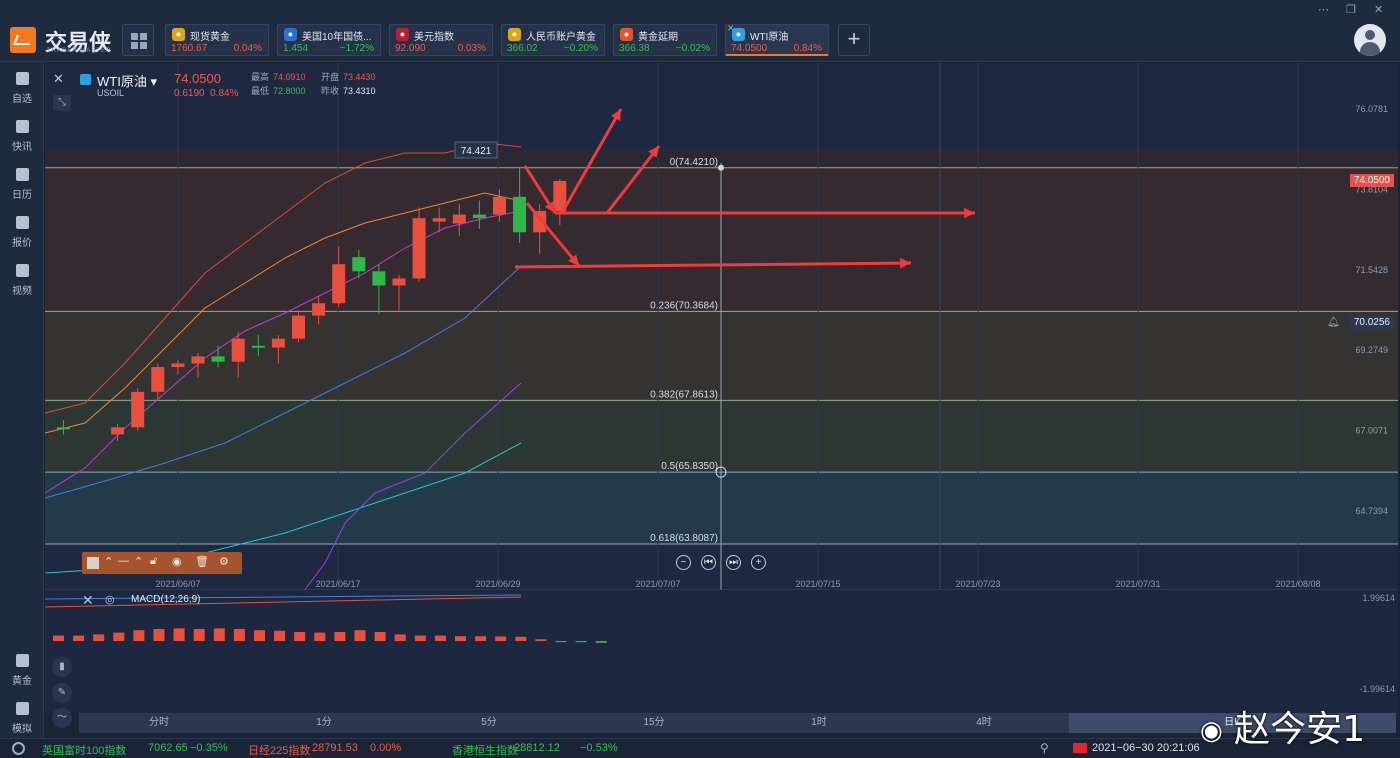  Describe the element at coordinates (62, 103) in the screenshot. I see `collapse-icon: ⤡` at that location.